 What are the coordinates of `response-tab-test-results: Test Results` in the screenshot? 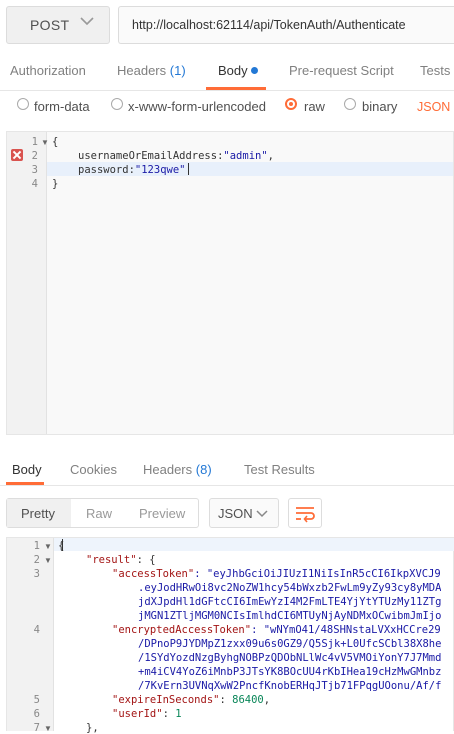 It's located at (279, 469).